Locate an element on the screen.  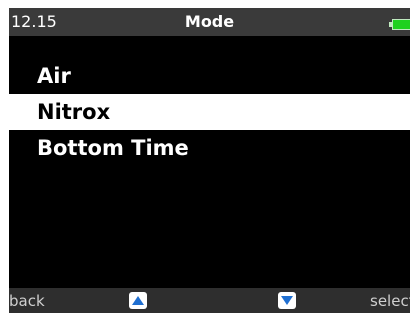
page-title: Mode is located at coordinates (209, 21).